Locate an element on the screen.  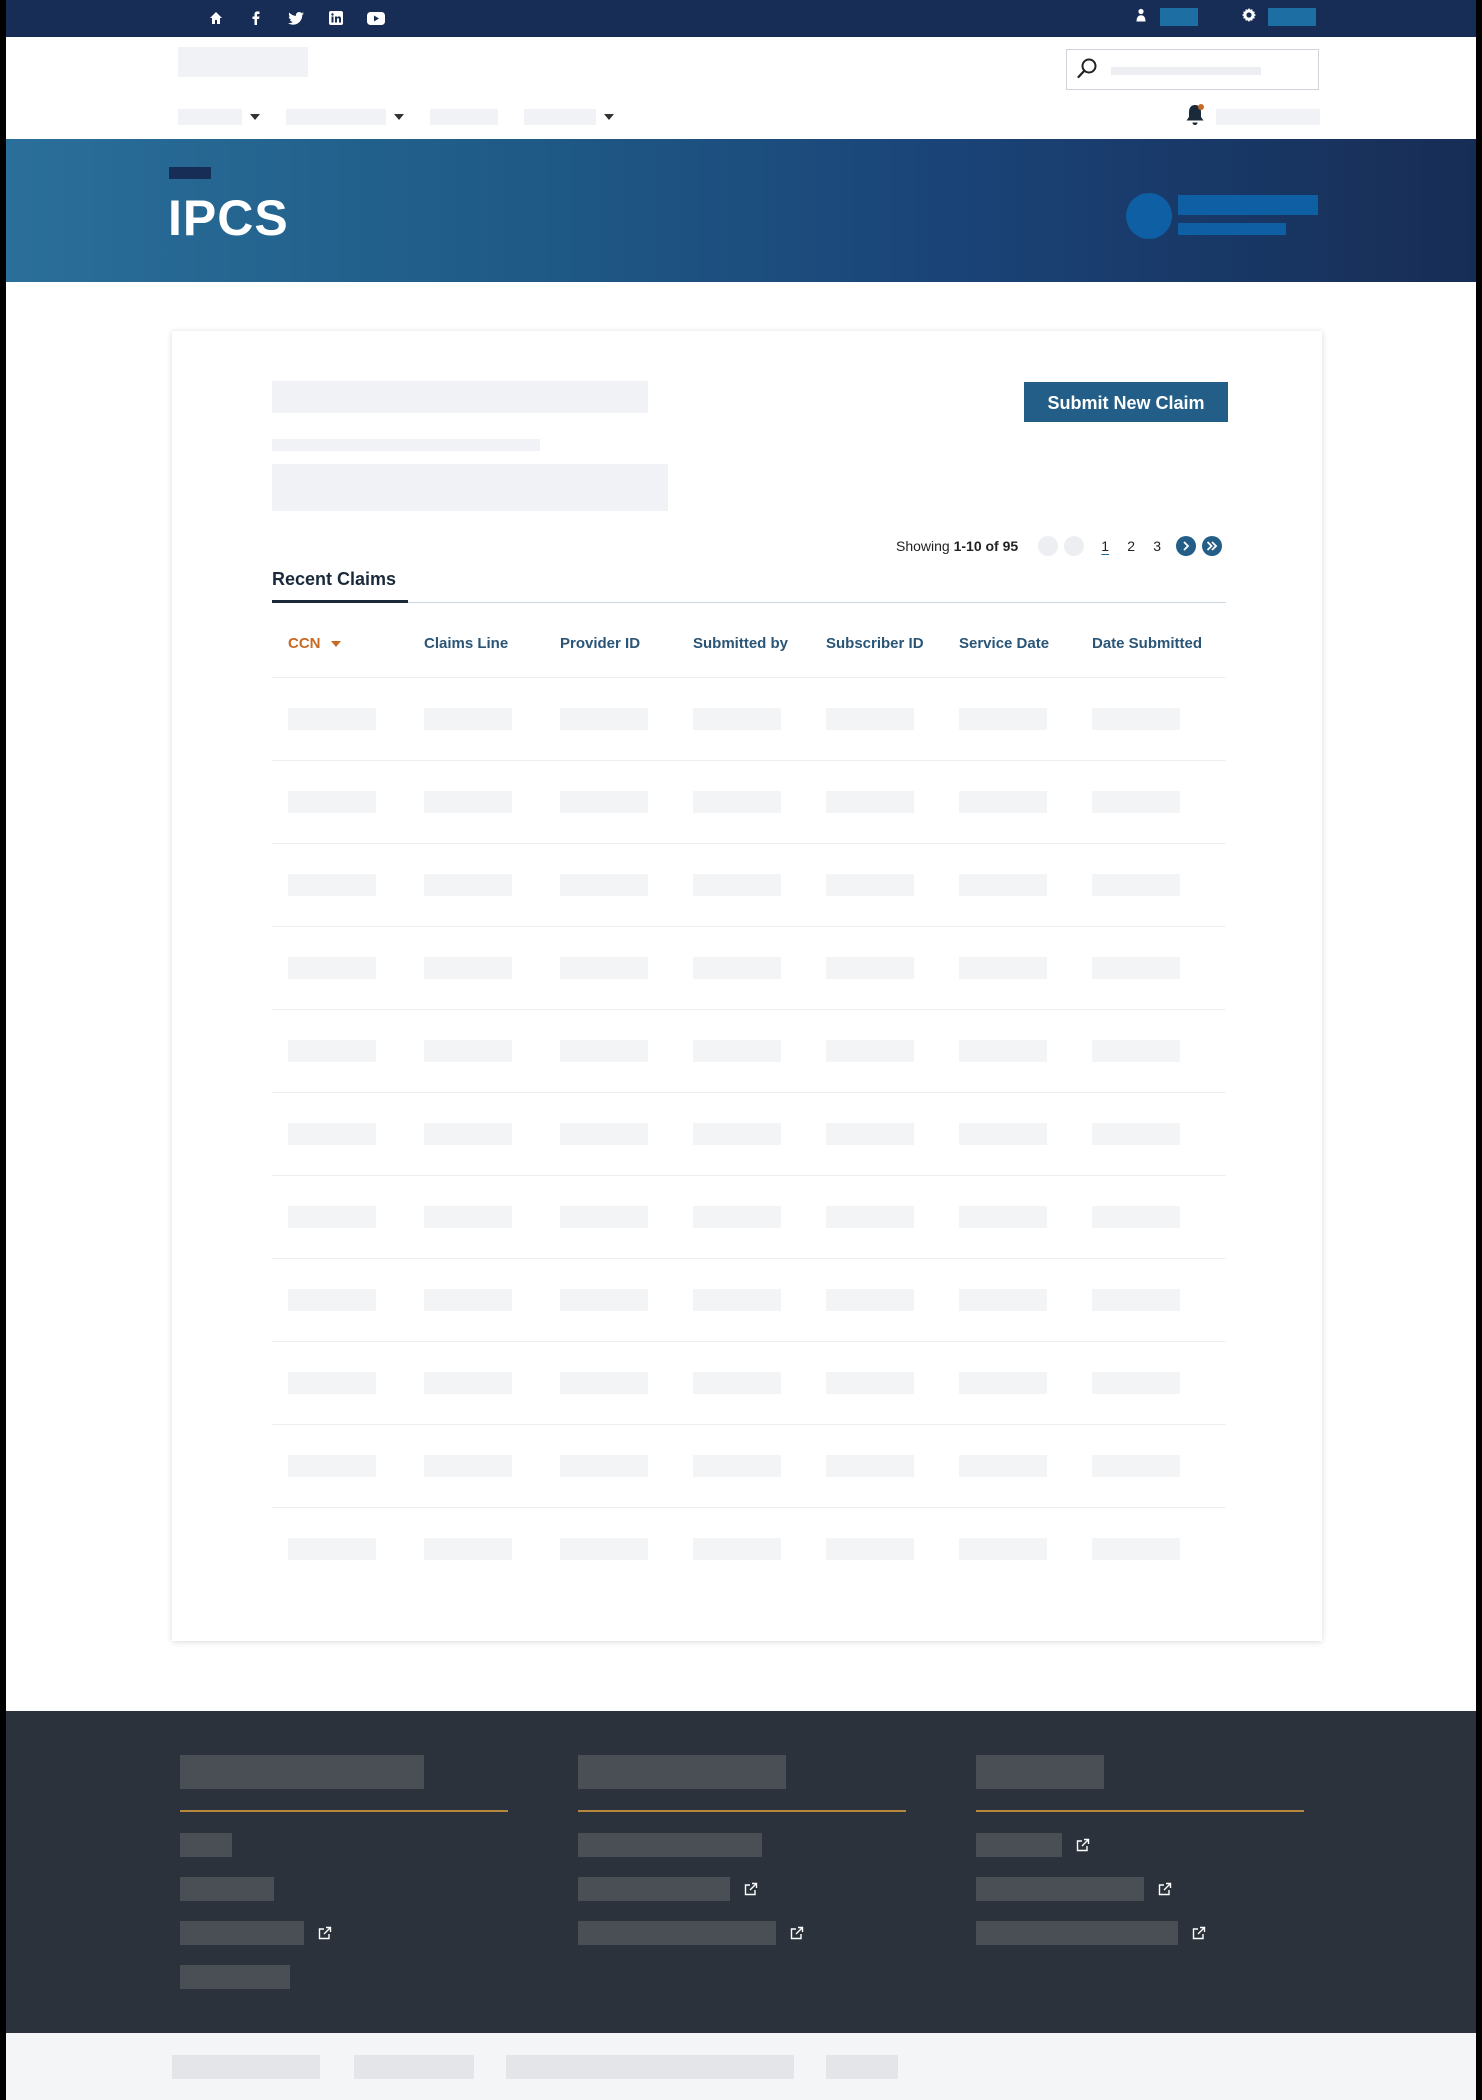
page-1-link: 1 is located at coordinates (1105, 546).